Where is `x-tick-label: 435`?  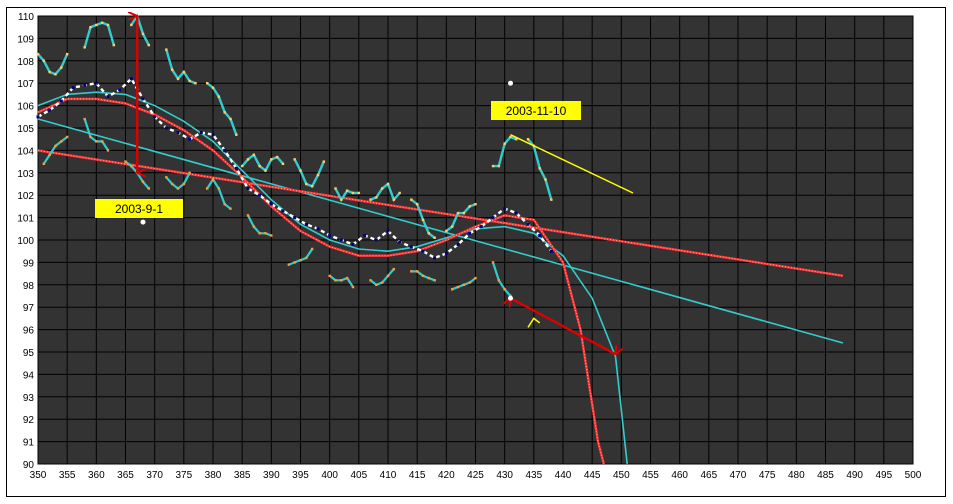
x-tick-label: 435 is located at coordinates (533, 475).